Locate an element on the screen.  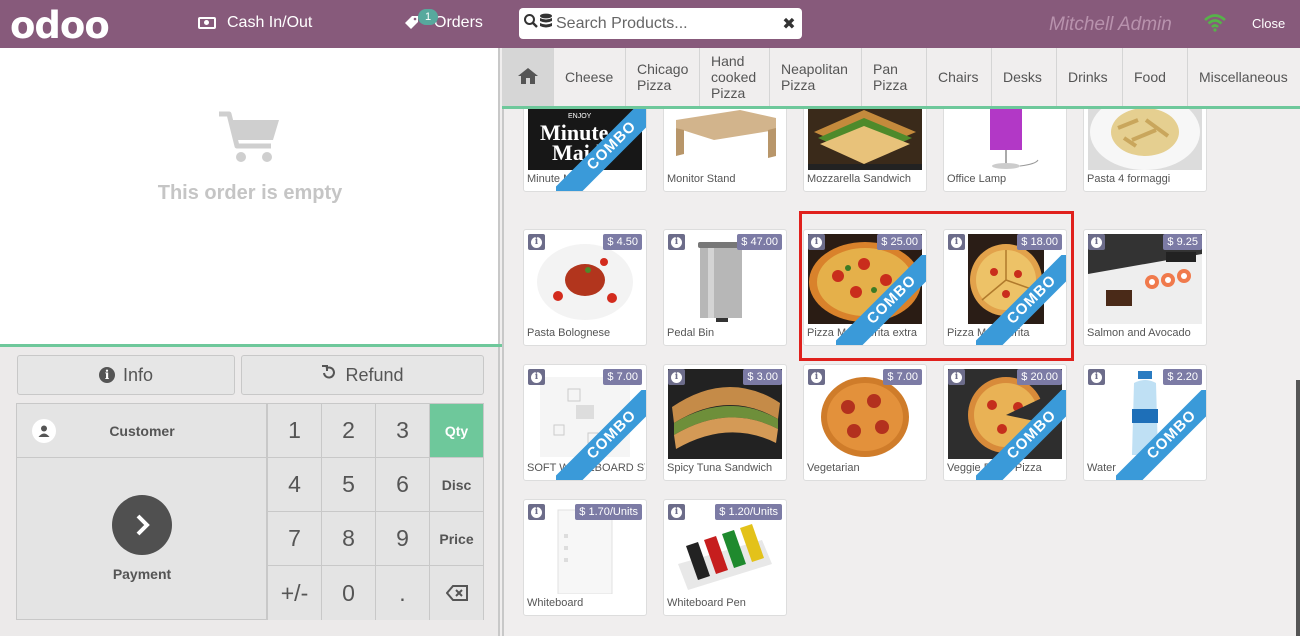
product-card-soft-whiteboard-stand: i $ 7.00 COMBO SOFT WHITEBOARD STAND is located at coordinates (585, 422).